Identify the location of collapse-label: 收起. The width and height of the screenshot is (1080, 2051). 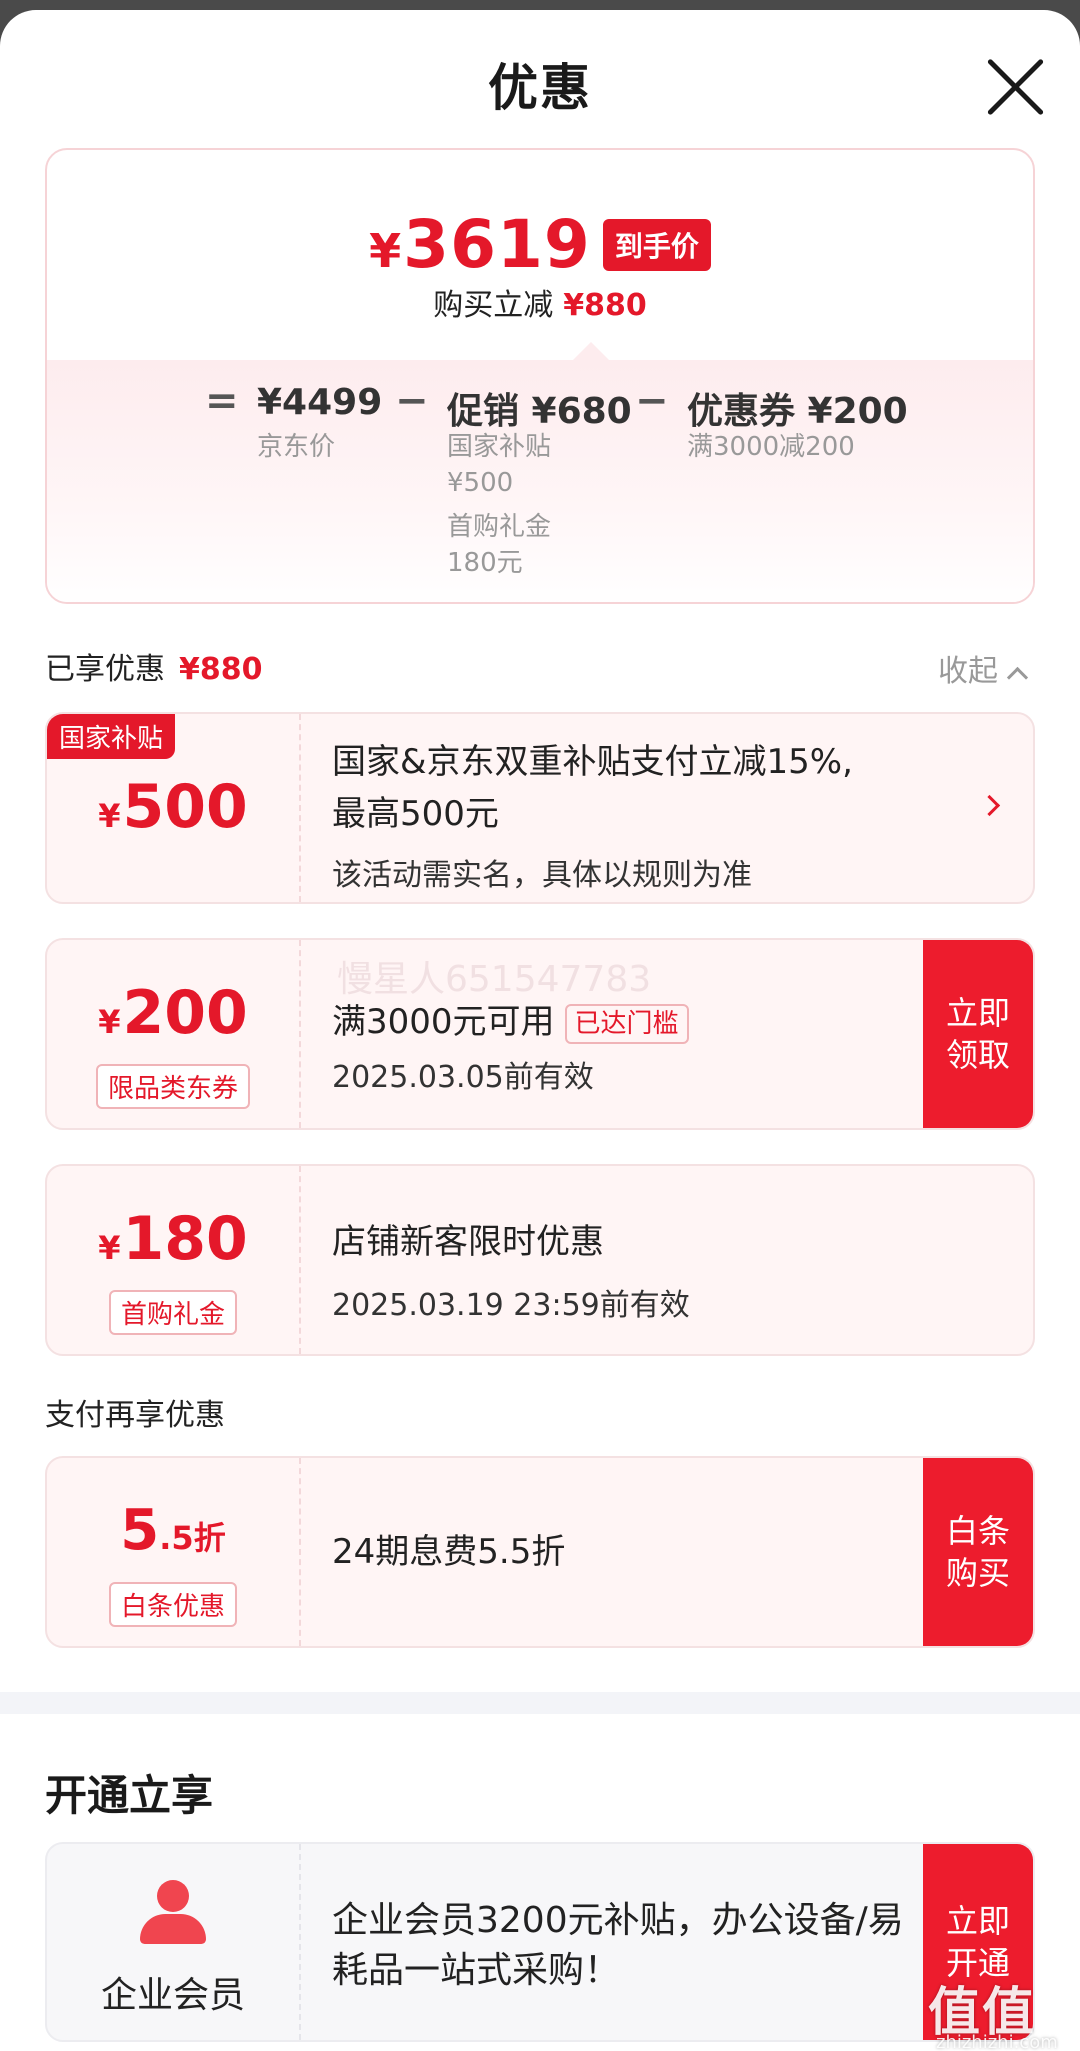
(968, 671).